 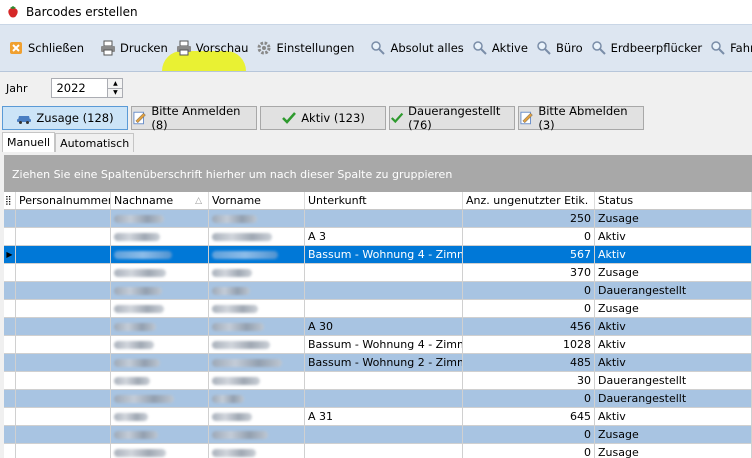 What do you see at coordinates (673, 200) in the screenshot?
I see `column-header-status: Status` at bounding box center [673, 200].